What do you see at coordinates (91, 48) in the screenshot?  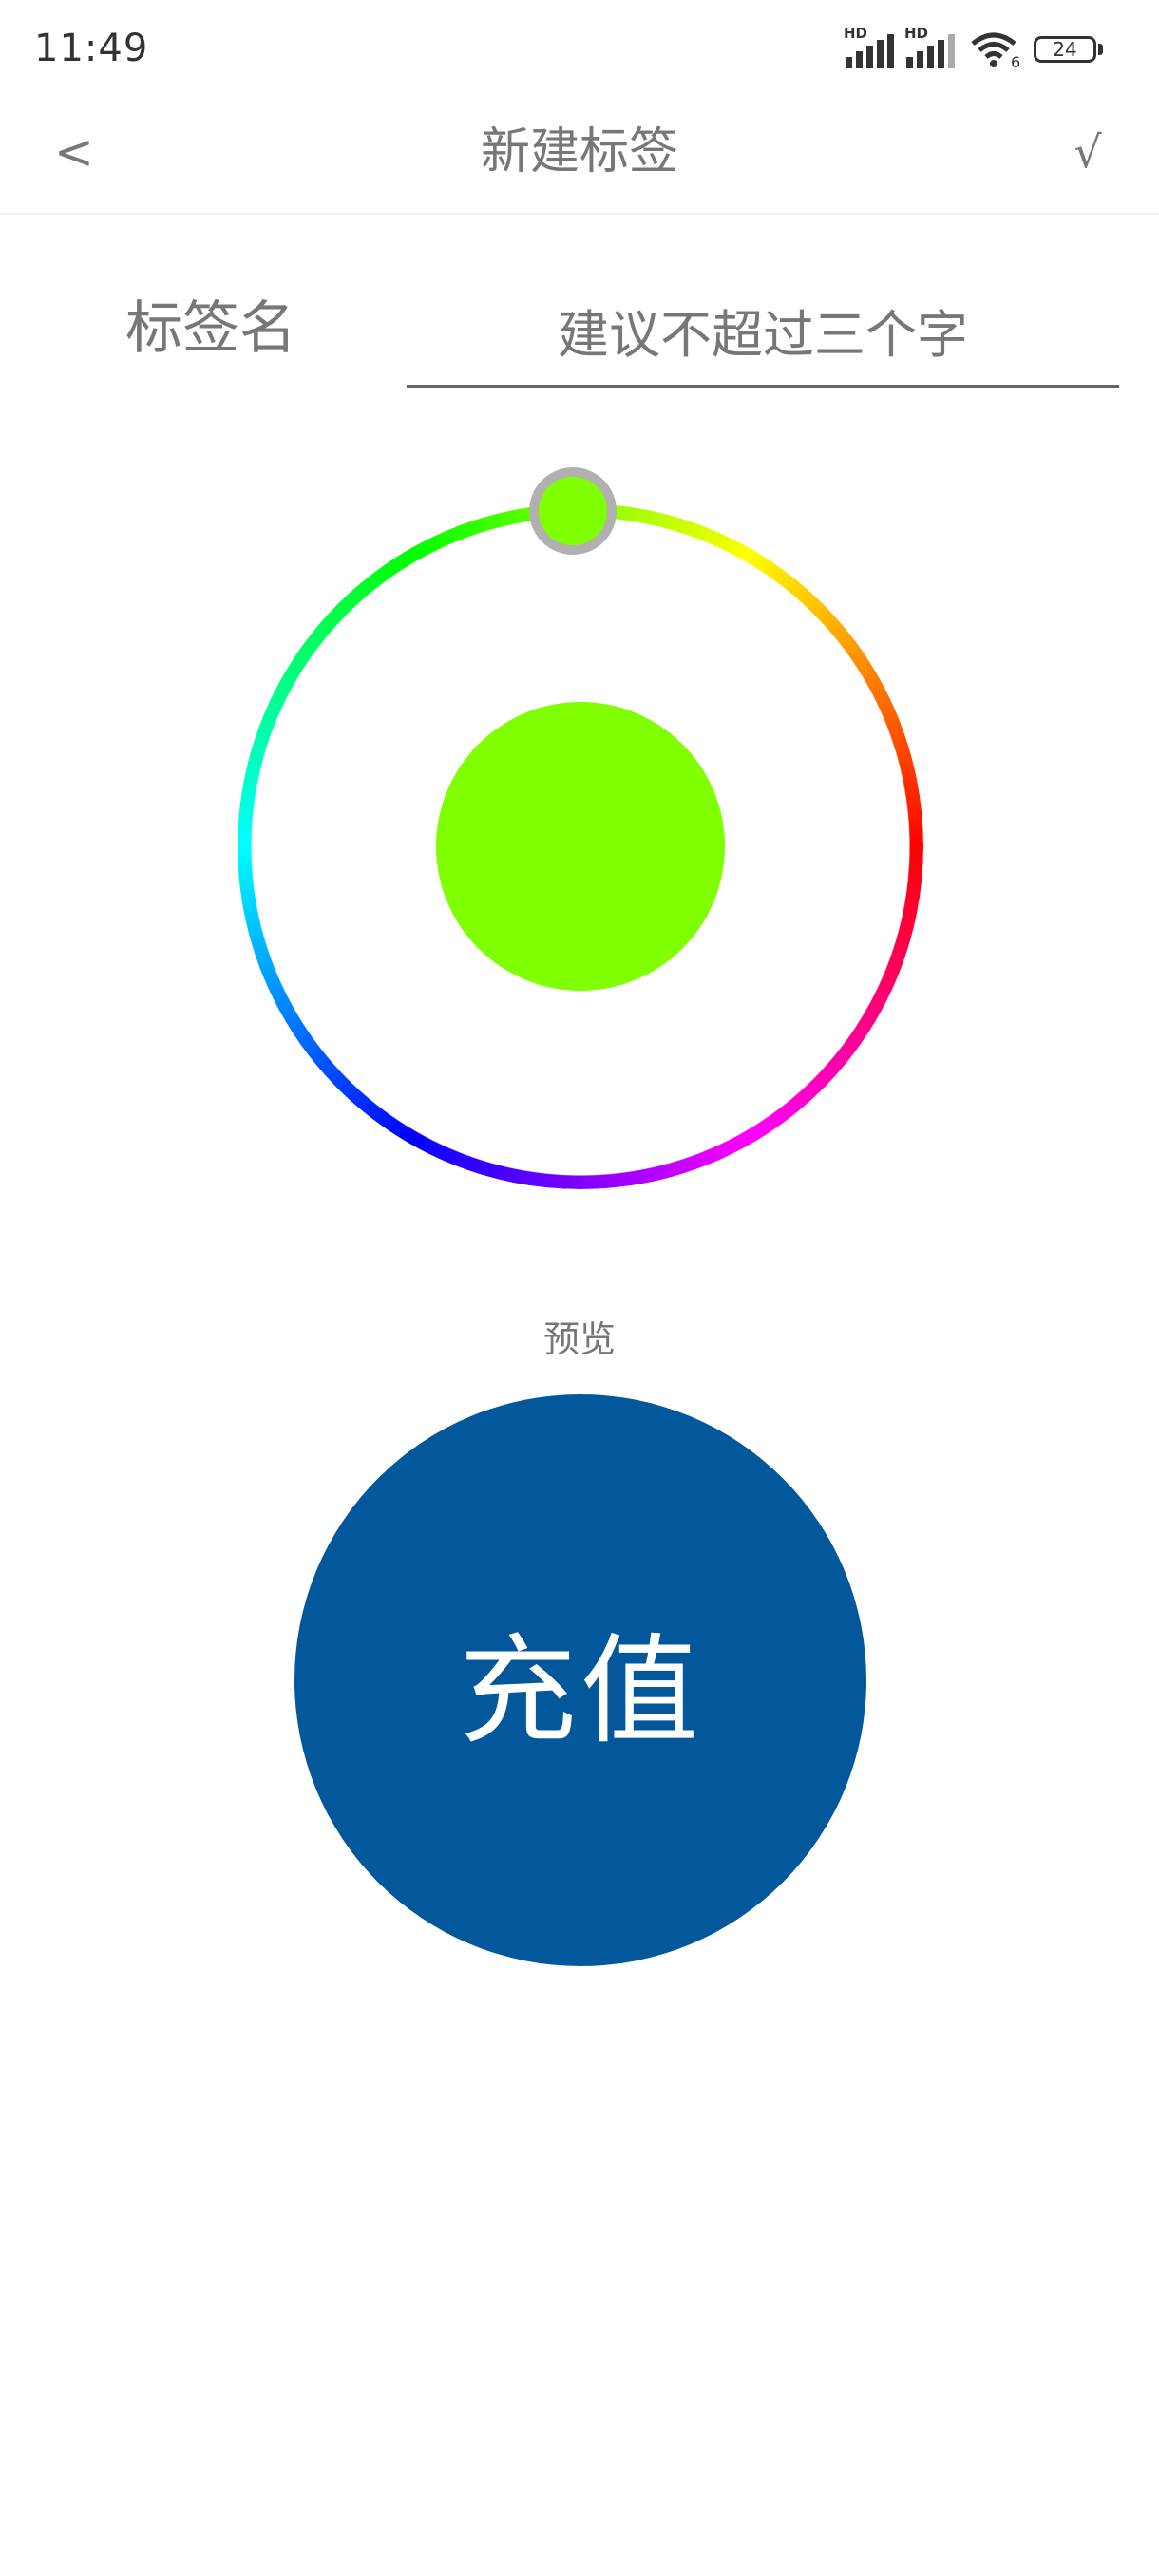 I see `status-time: 11:49` at bounding box center [91, 48].